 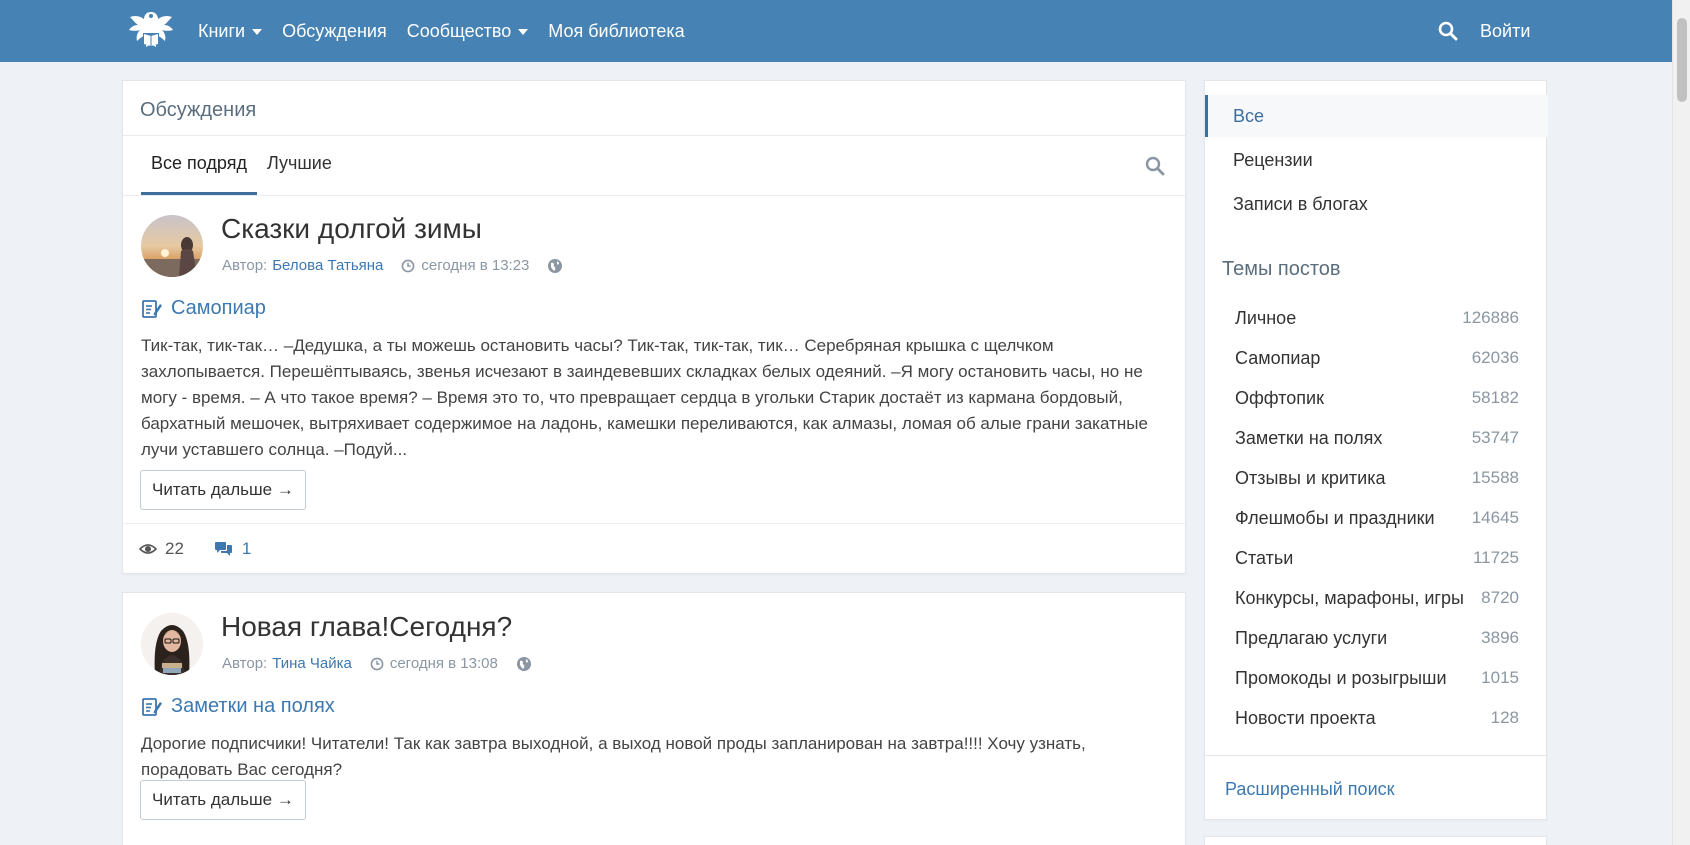 I want to click on topic-name: Флешмобы и праздники, so click(x=1335, y=517).